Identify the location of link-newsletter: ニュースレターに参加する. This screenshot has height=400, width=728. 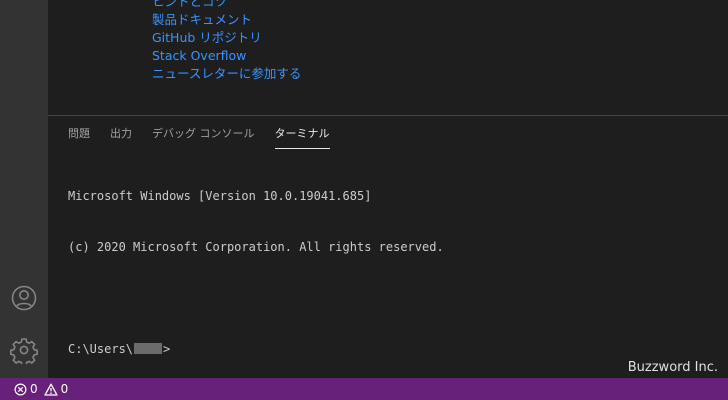
(226, 74).